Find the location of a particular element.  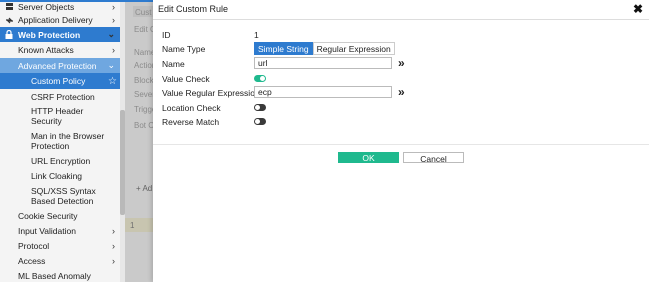

sidebar-item-access: Access › is located at coordinates (60, 260).